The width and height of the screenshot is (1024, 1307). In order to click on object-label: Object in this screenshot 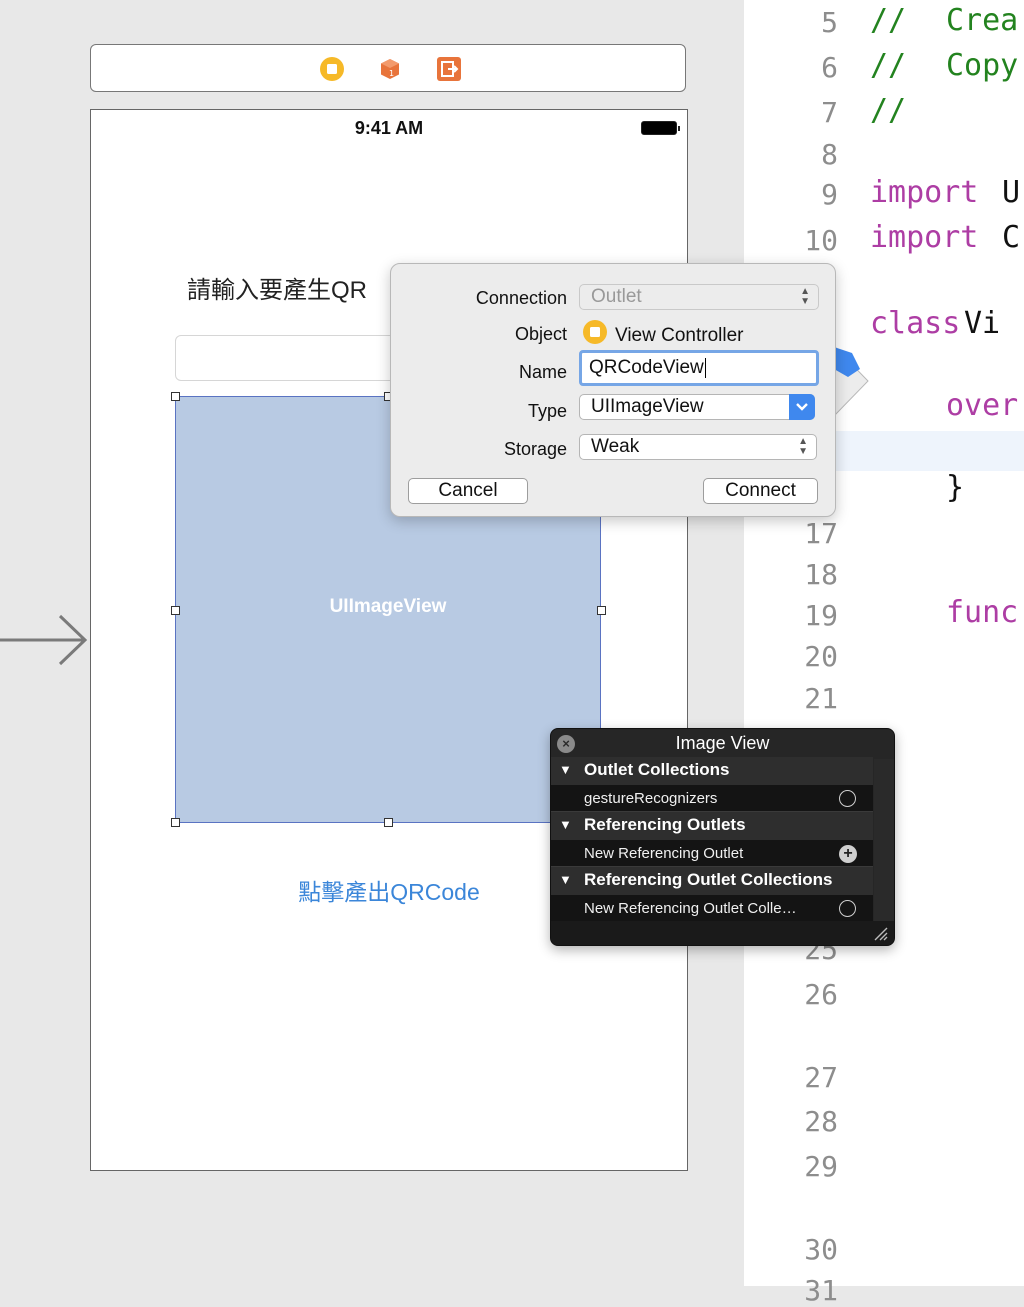, I will do `click(540, 334)`.